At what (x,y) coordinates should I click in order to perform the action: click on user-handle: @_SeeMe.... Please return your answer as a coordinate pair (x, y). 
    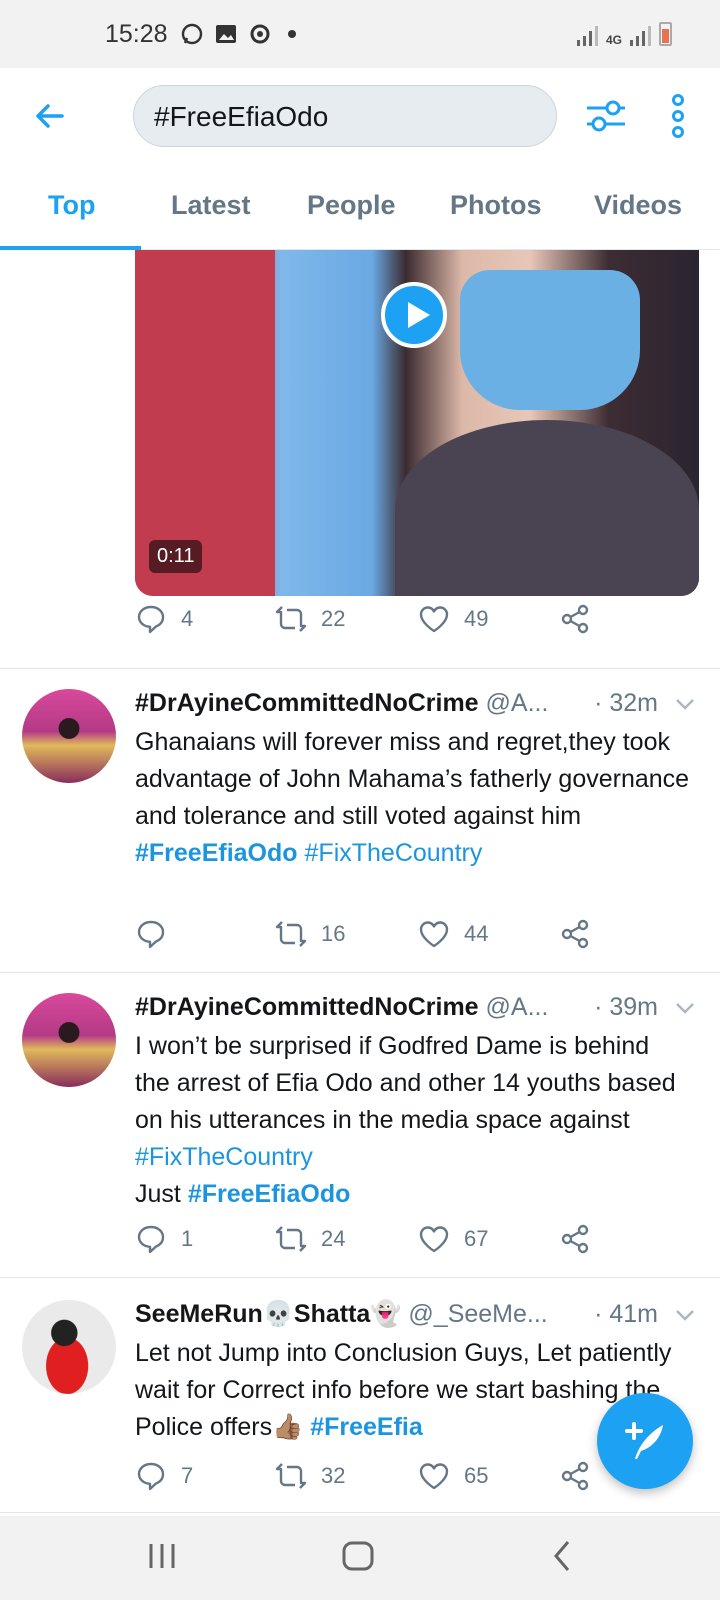
    Looking at the image, I should click on (477, 1314).